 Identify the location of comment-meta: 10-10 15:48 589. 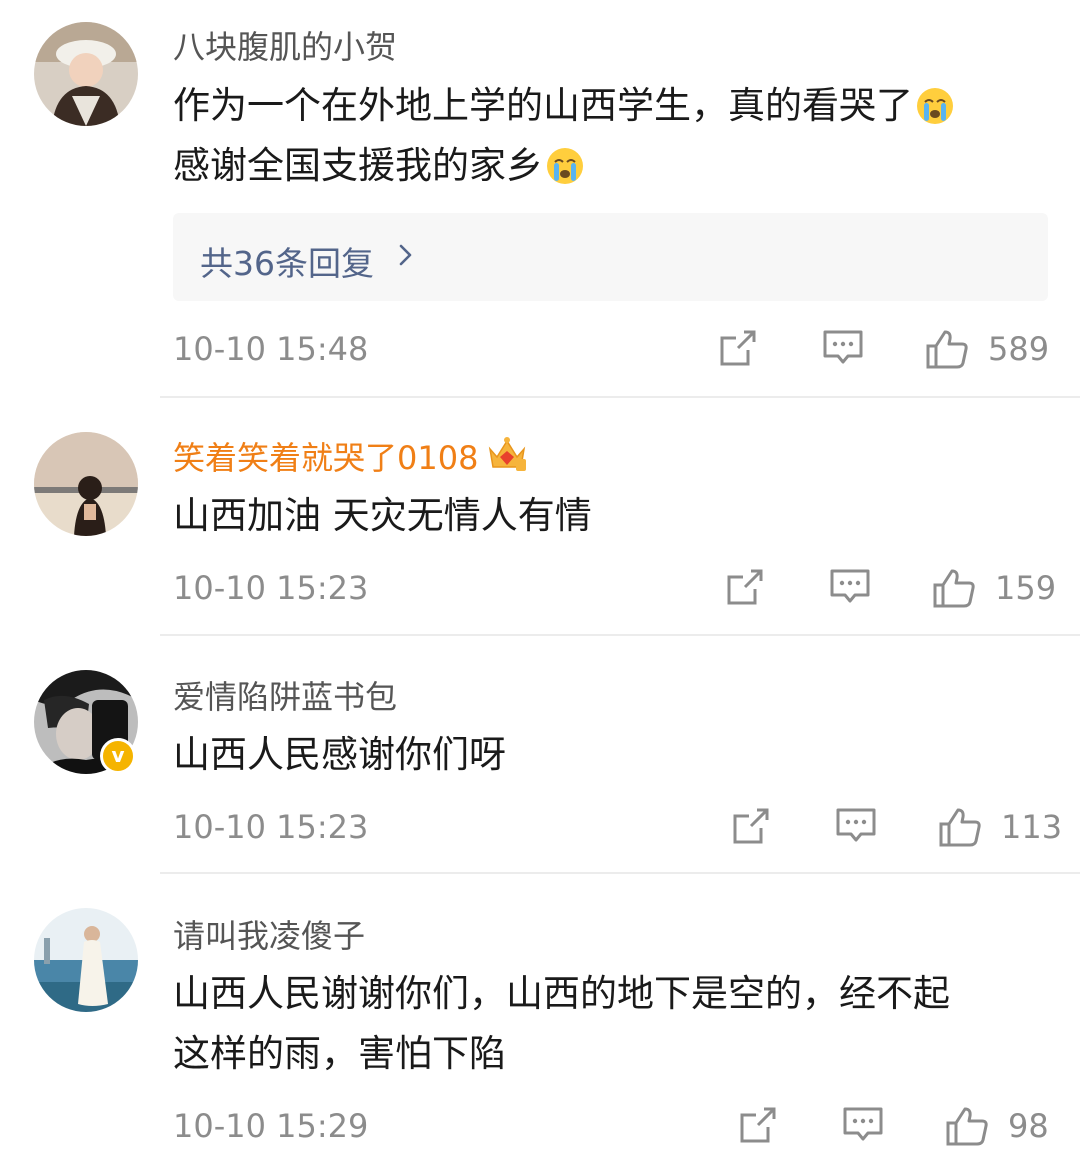
(540, 350).